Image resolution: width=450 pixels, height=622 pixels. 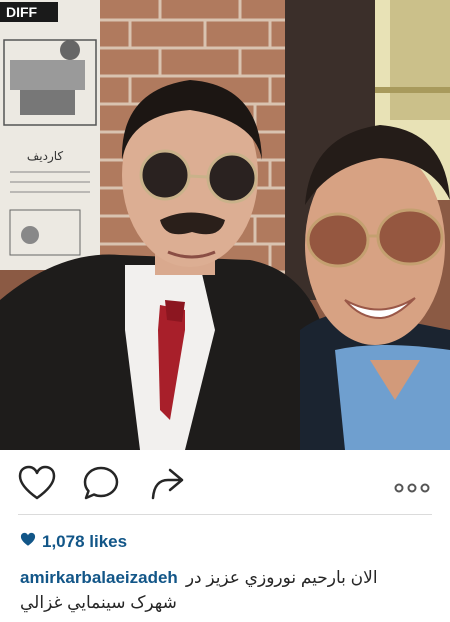 I want to click on caption-text-line2: شهرک سینمایي غزالي, so click(x=98, y=602).